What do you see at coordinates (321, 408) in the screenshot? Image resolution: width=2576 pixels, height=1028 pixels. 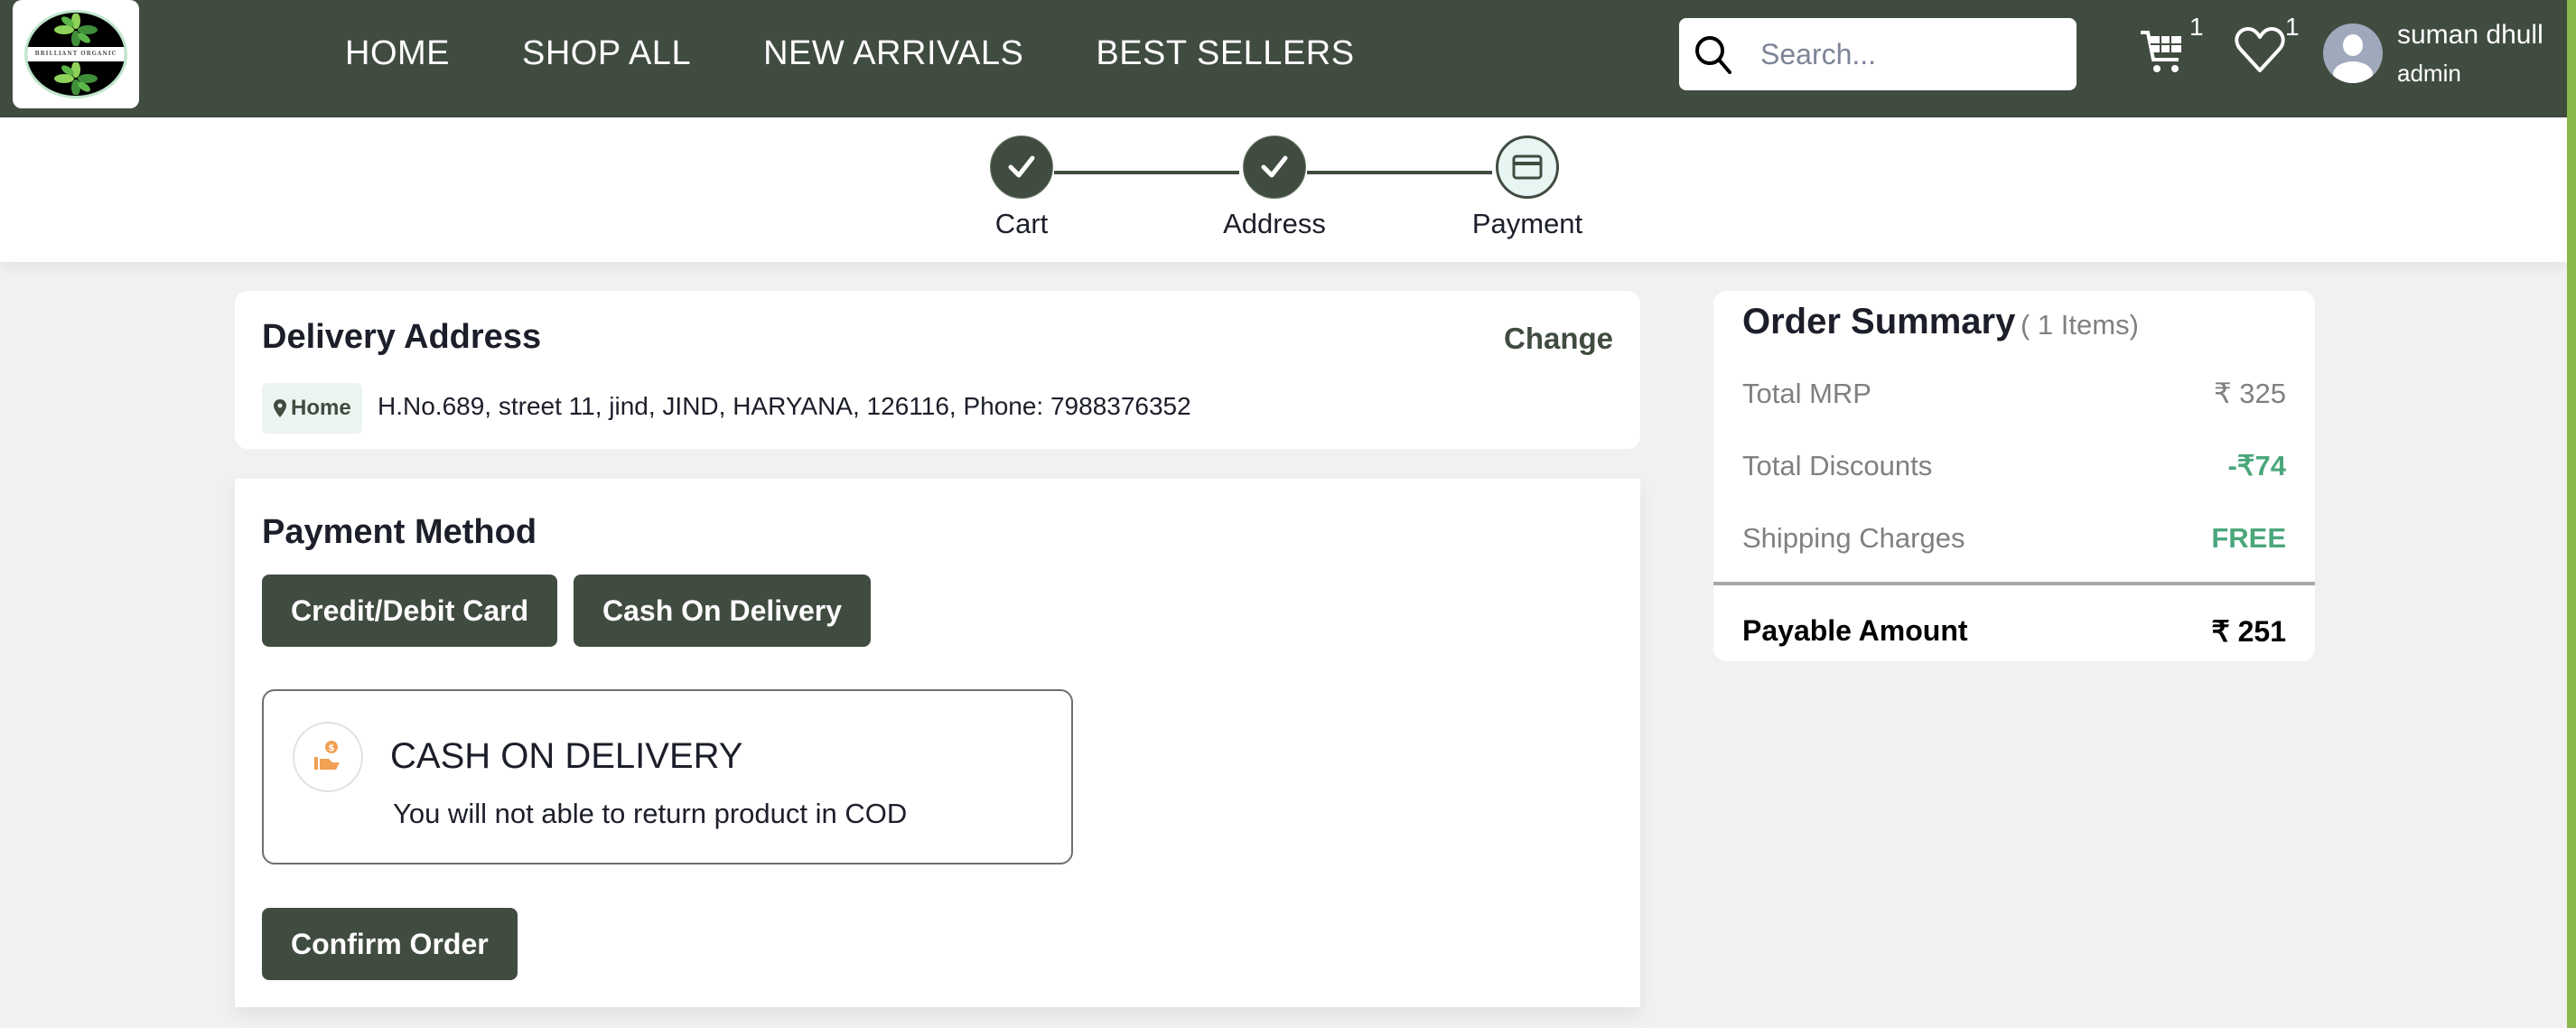 I see `address-tag-label: Home` at bounding box center [321, 408].